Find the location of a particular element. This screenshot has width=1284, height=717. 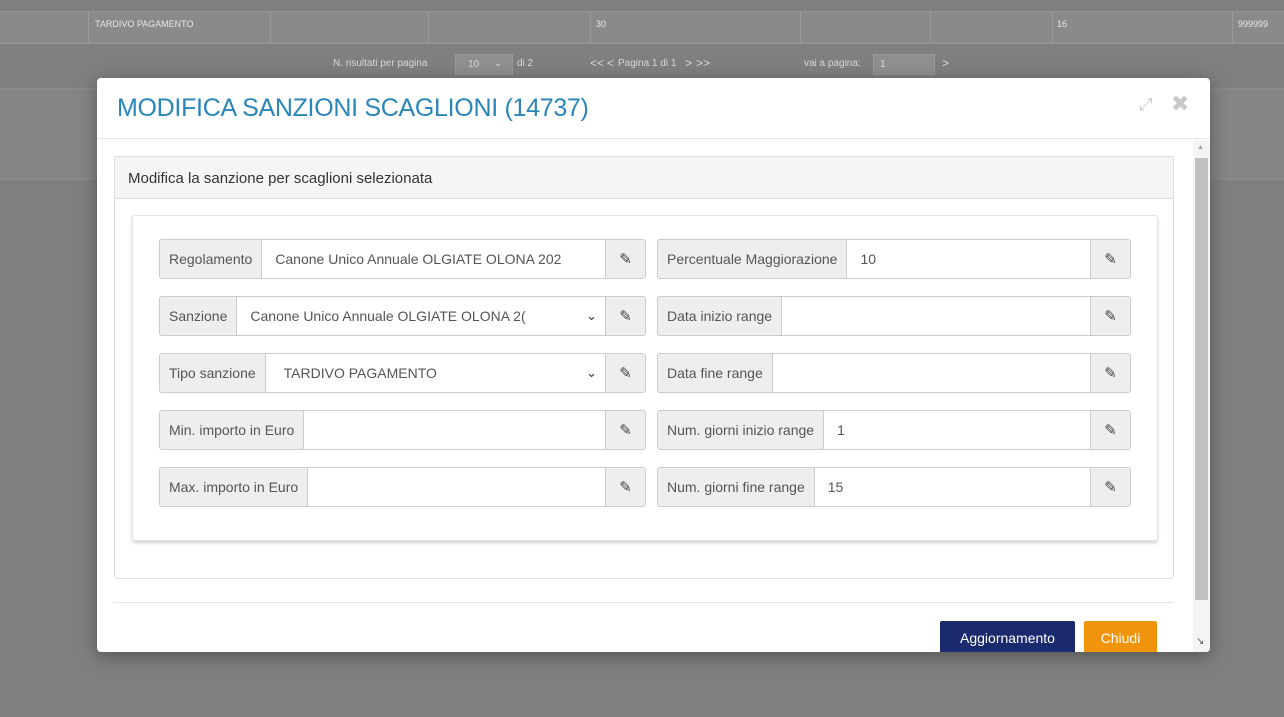

field-label: Sanzione is located at coordinates (199, 316).